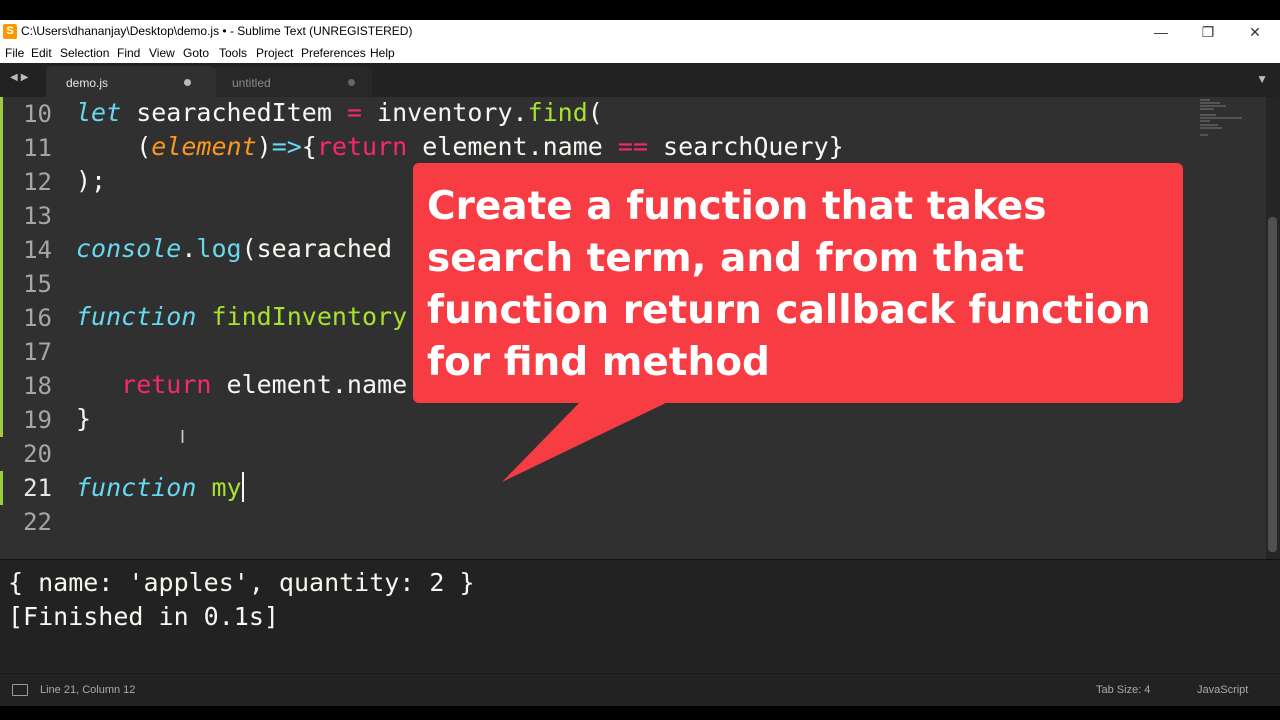 The width and height of the screenshot is (1280, 720). What do you see at coordinates (128, 53) in the screenshot?
I see `menu-find: Find` at bounding box center [128, 53].